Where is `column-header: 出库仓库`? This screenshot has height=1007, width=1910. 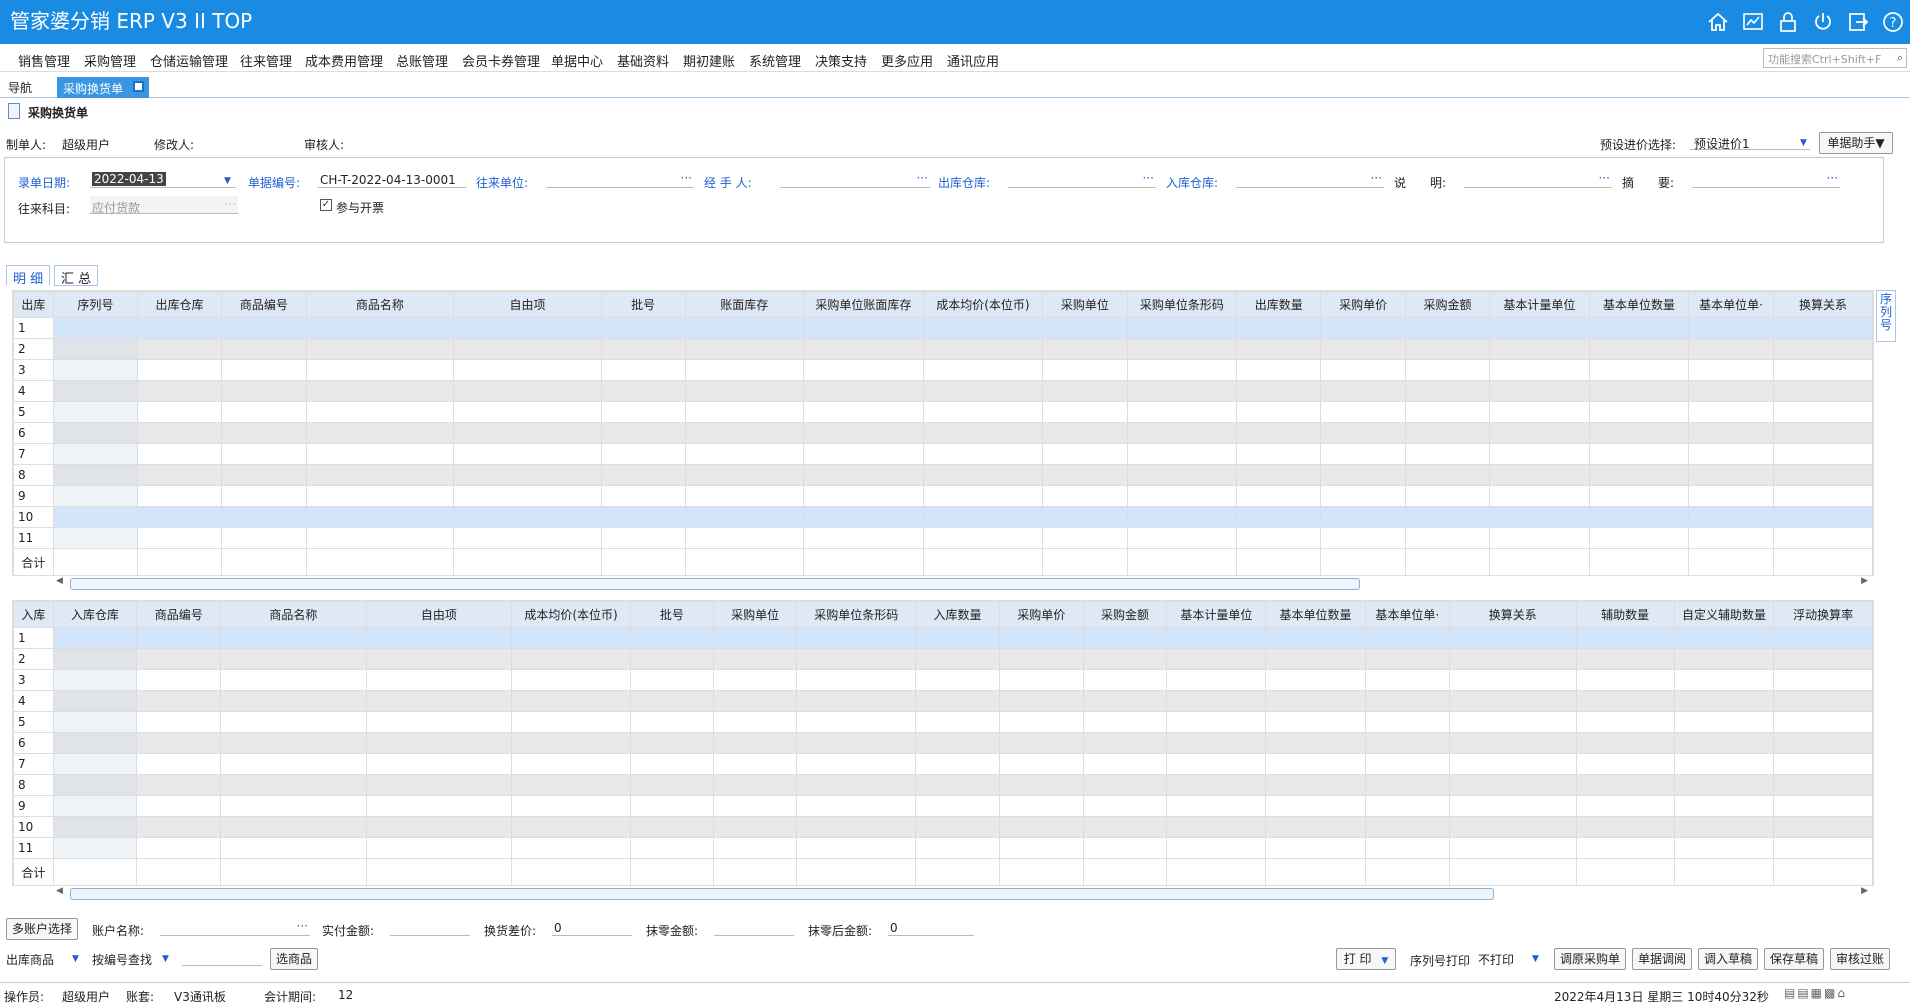 column-header: 出库仓库 is located at coordinates (179, 304).